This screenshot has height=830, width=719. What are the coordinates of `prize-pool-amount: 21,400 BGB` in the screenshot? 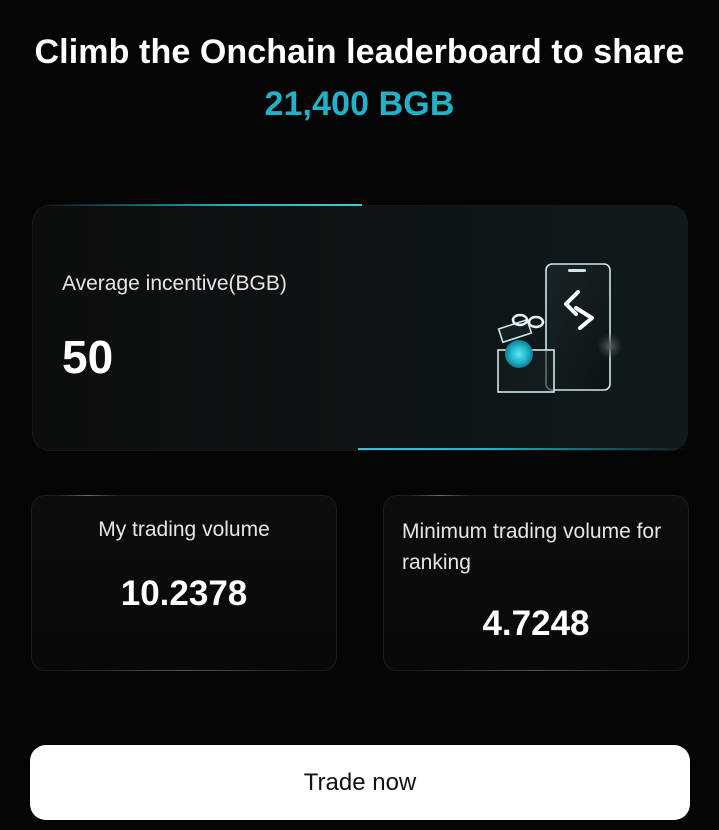 It's located at (359, 104).